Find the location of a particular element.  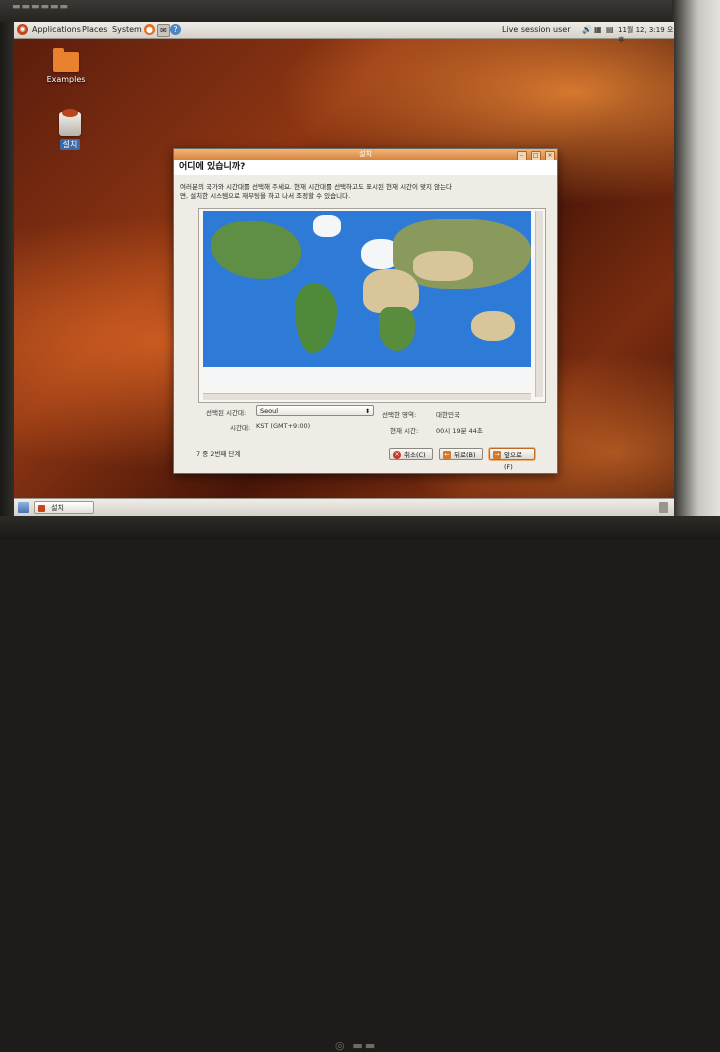

map-land-south-america is located at coordinates (316, 318).